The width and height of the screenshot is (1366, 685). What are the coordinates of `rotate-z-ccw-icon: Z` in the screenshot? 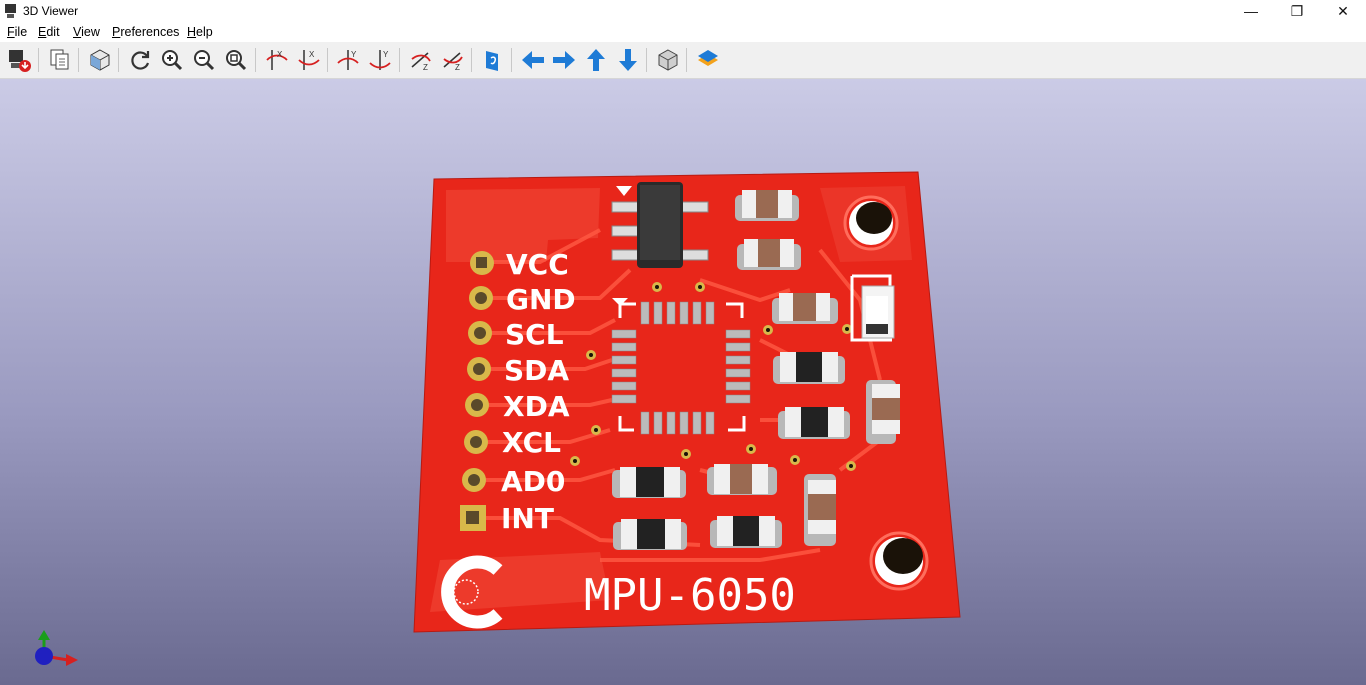 It's located at (453, 60).